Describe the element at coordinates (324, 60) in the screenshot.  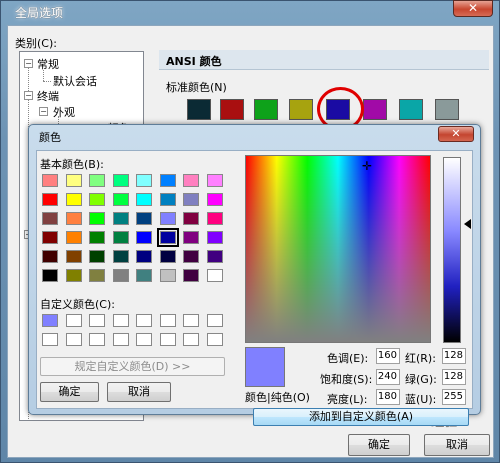
I see `ansi-header: ANSI 颜色` at that location.